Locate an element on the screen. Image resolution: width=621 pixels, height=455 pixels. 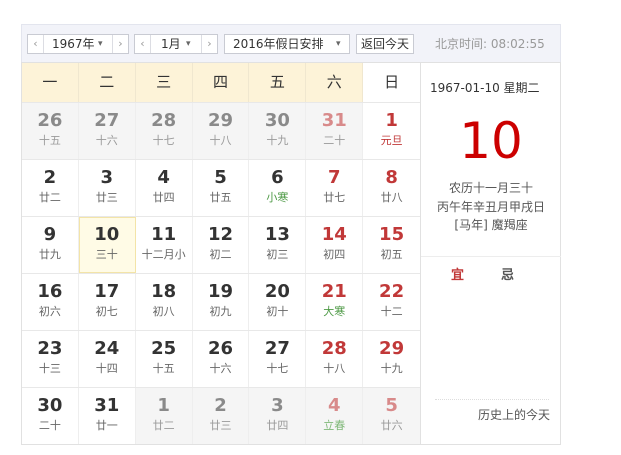
day-cell: 21 大寒 is located at coordinates (335, 302).